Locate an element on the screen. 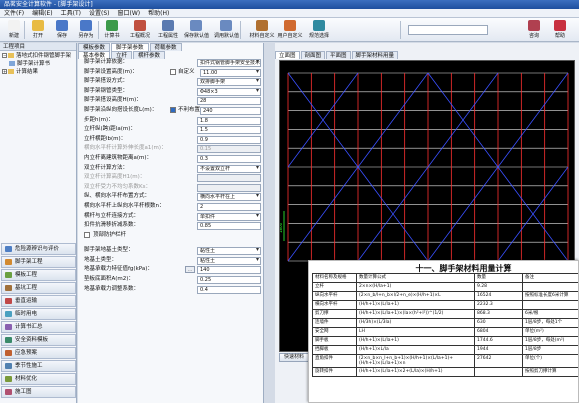 This screenshot has width=579, height=403. tree-node: − 落地式扣件钢管脚手架 is located at coordinates (38, 56).